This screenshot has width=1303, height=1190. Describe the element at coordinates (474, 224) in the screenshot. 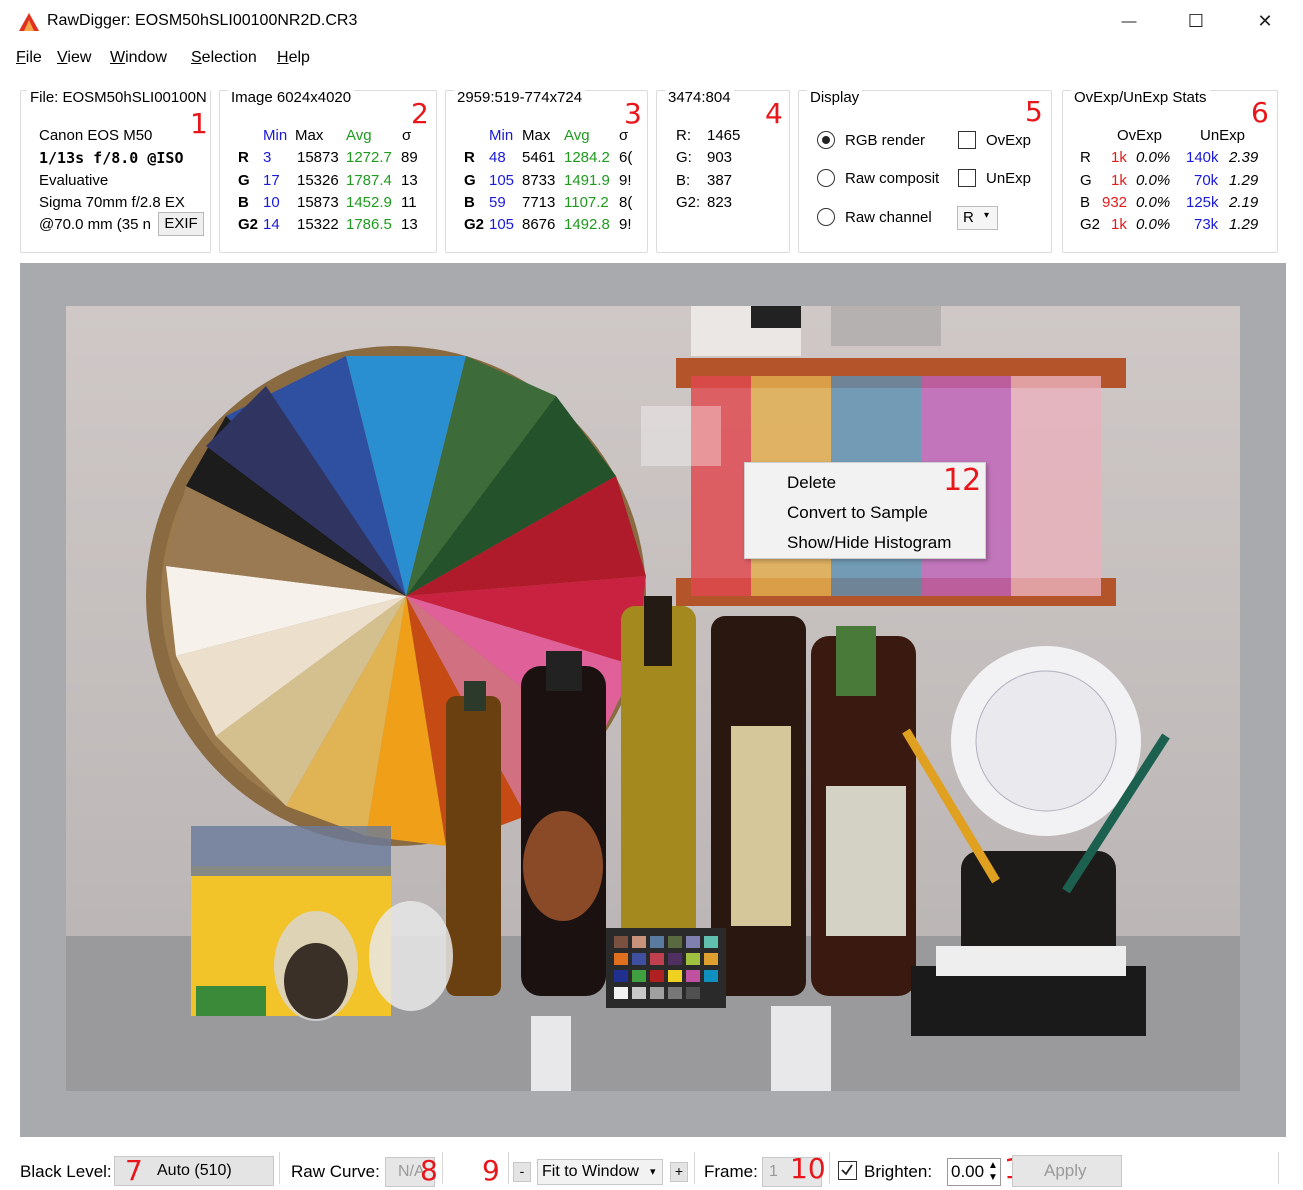

I see `selection-row-channel: G2` at that location.